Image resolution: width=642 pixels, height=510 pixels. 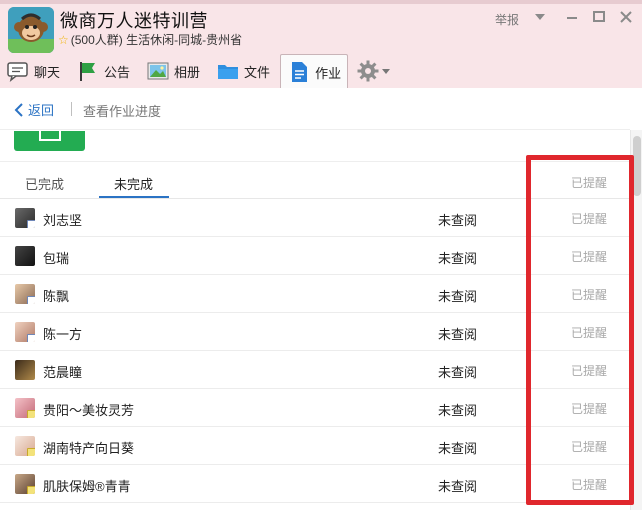 What do you see at coordinates (156, 40) in the screenshot?
I see `group-subtitle-text: (500人群) 生活休闲-同城-贵州省` at bounding box center [156, 40].